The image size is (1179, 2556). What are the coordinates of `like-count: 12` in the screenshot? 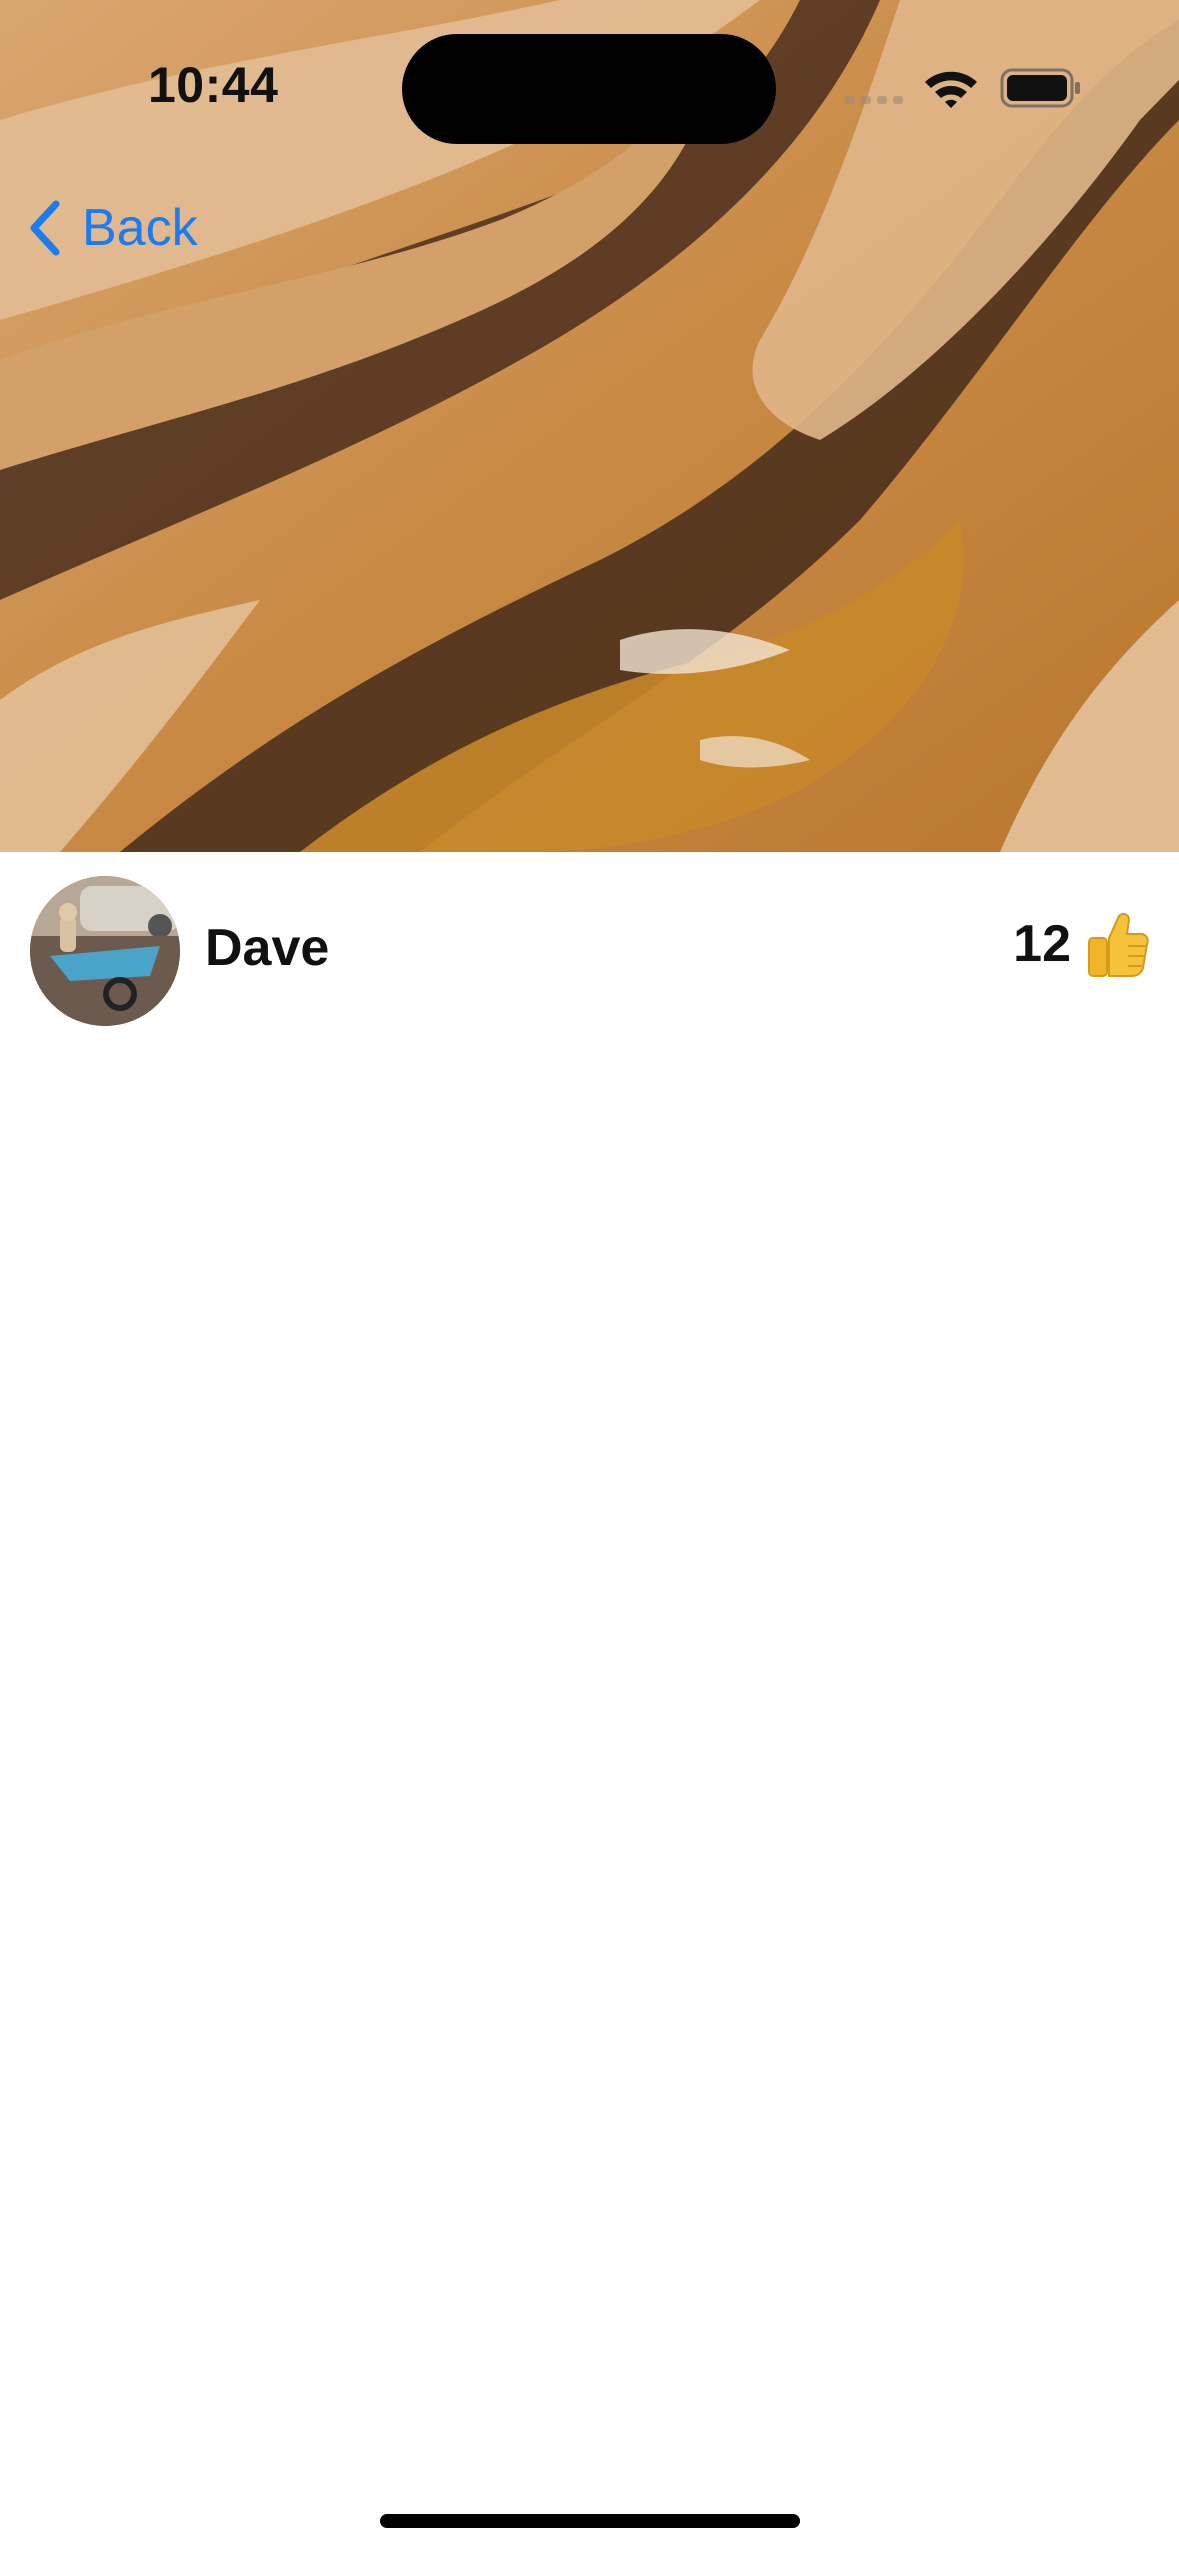 It's located at (1042, 944).